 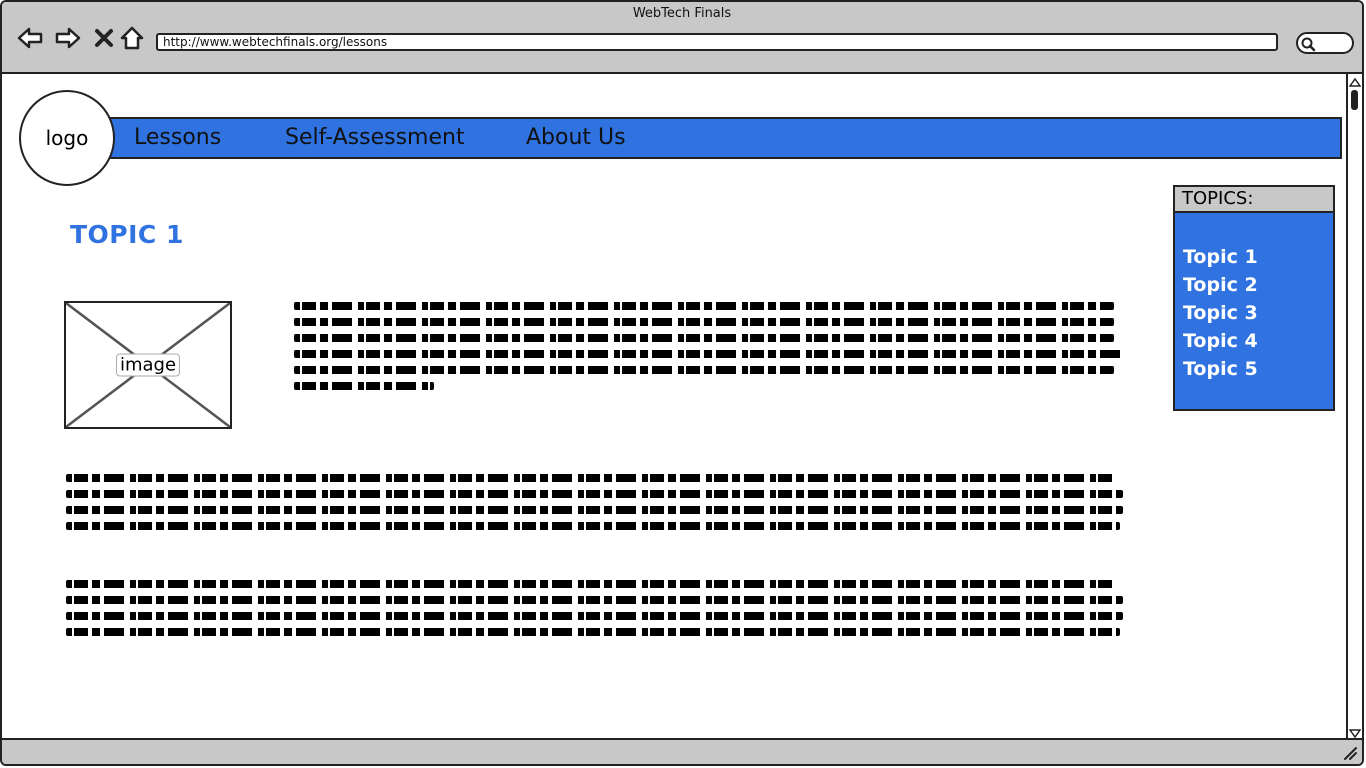 I want to click on topic-link-2: Topic 2, so click(x=1220, y=285).